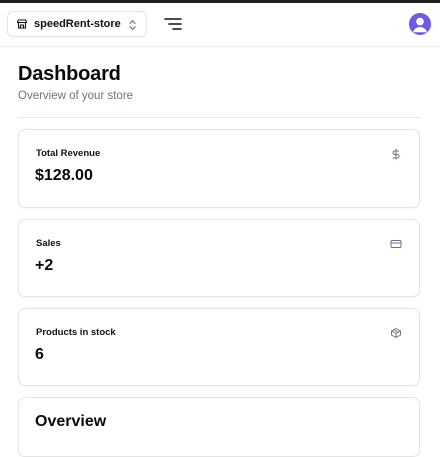  What do you see at coordinates (420, 24) in the screenshot?
I see `user-avatar-icon` at bounding box center [420, 24].